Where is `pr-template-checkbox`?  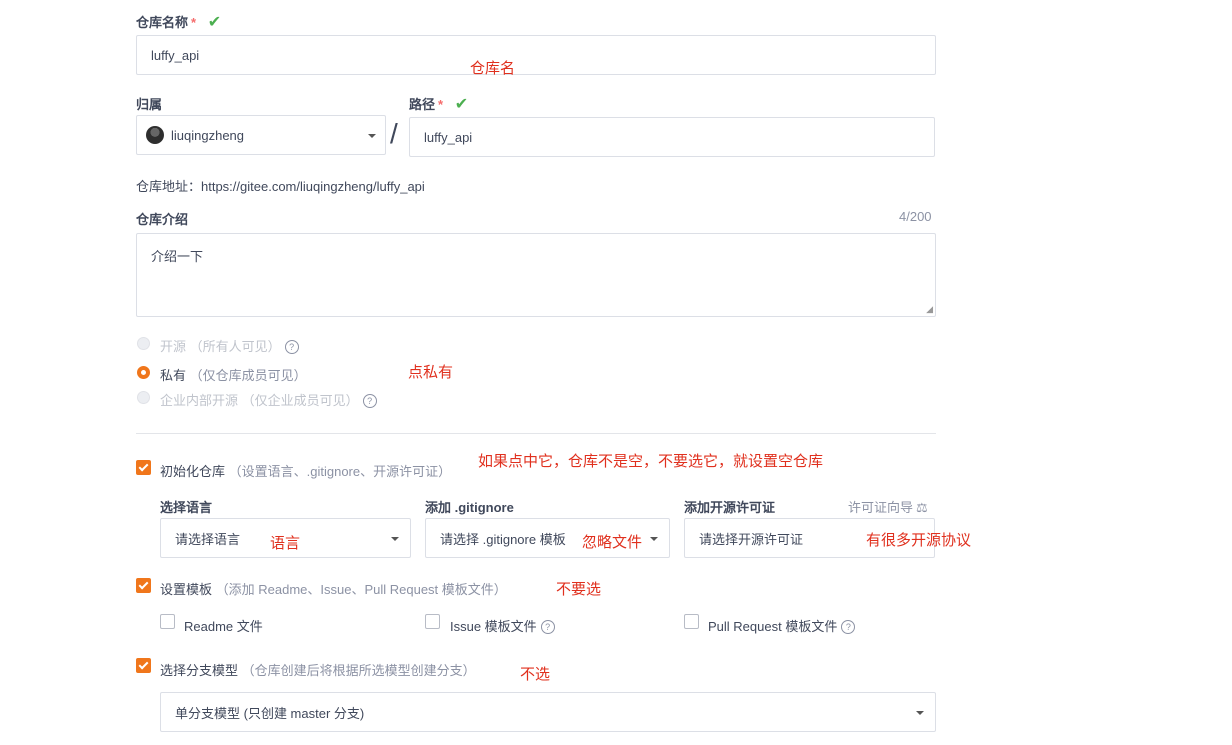
pr-template-checkbox is located at coordinates (691, 621).